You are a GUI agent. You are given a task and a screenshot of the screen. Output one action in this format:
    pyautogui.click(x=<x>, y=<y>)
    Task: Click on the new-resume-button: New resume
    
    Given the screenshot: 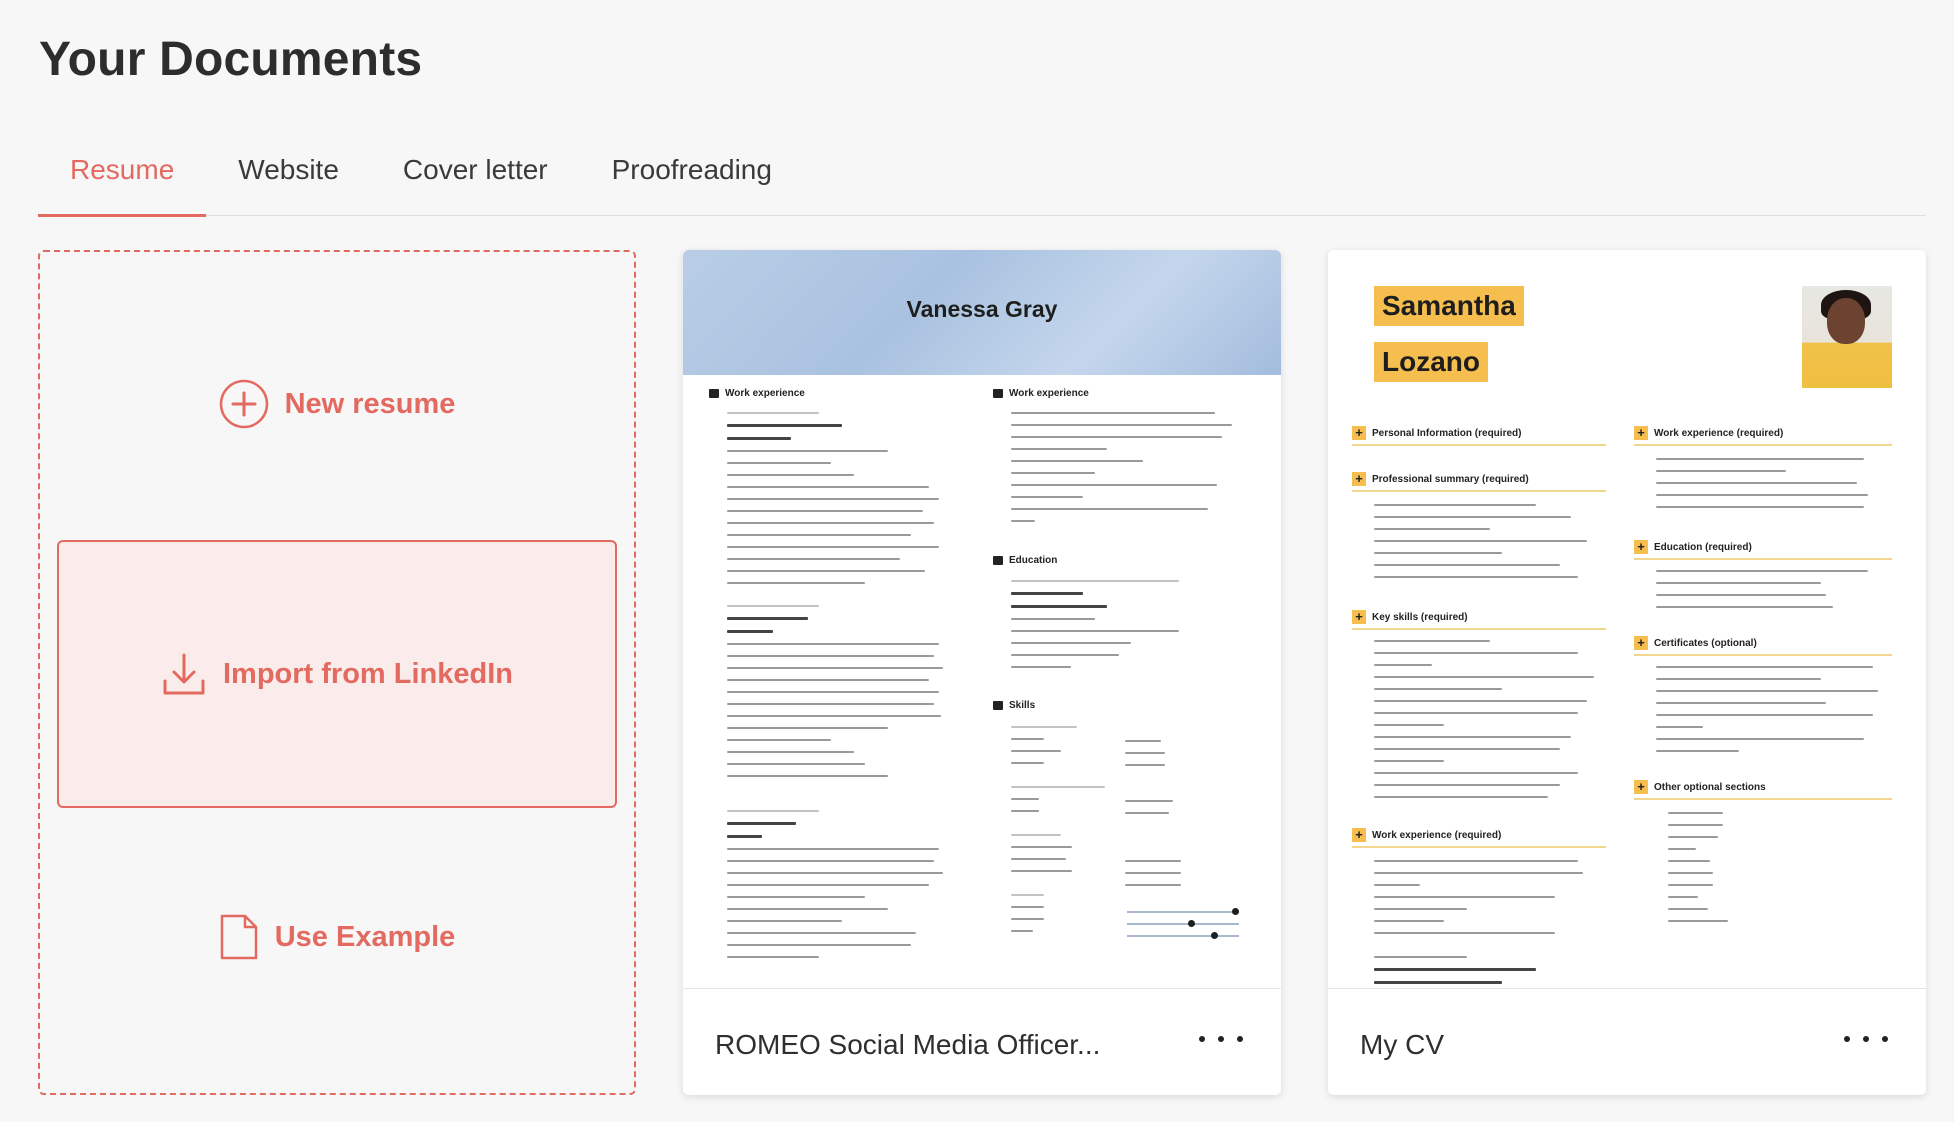 What is the action you would take?
    pyautogui.click(x=337, y=404)
    